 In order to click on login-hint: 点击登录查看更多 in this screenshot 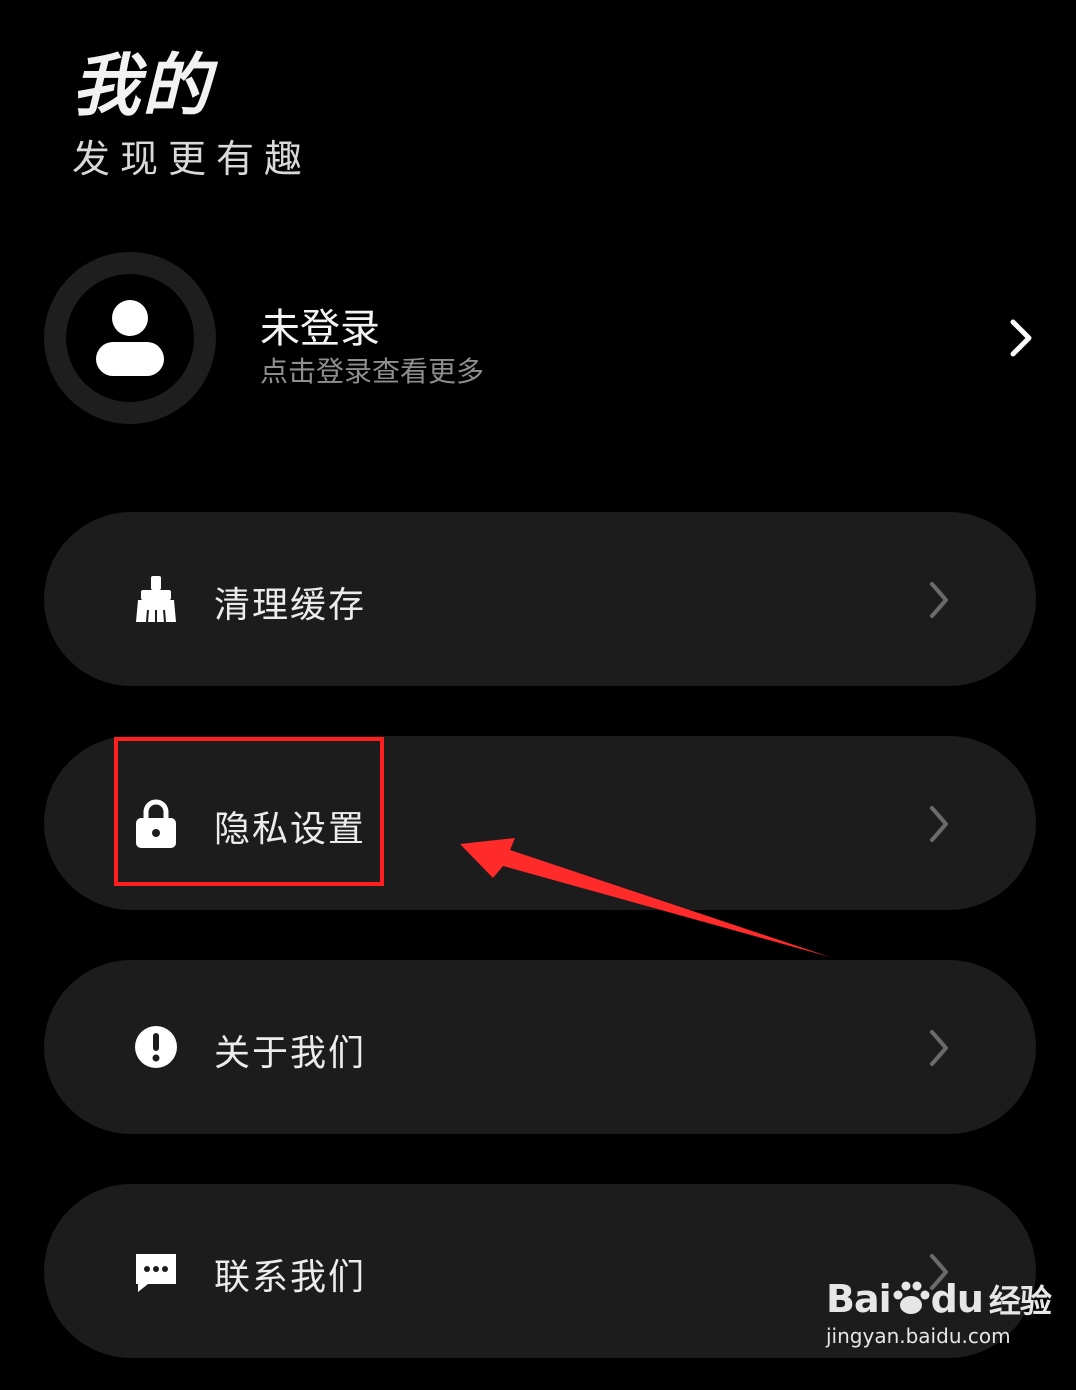, I will do `click(372, 370)`.